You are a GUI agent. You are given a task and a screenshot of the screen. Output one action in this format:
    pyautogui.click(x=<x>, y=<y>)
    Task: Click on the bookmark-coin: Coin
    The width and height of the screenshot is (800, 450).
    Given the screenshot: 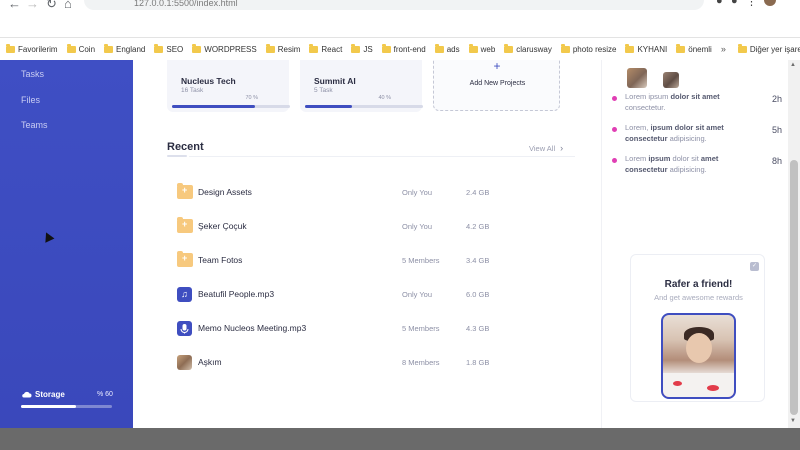 What is the action you would take?
    pyautogui.click(x=80, y=48)
    